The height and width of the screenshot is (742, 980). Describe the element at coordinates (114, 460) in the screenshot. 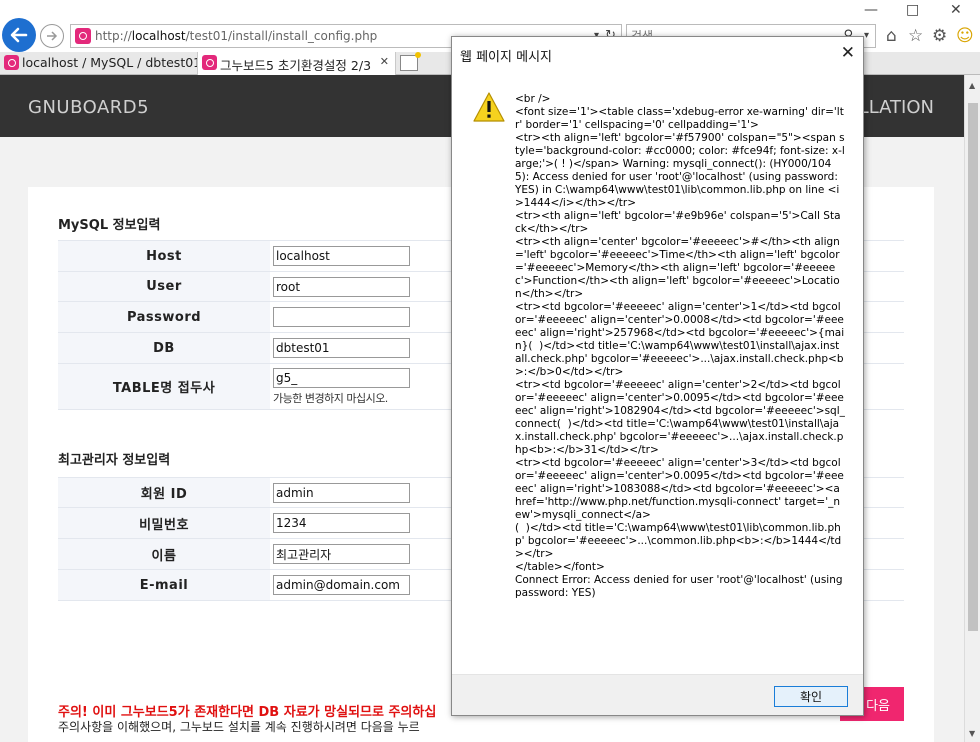

I see `admin-section-title: 최고관리자 정보입력` at that location.